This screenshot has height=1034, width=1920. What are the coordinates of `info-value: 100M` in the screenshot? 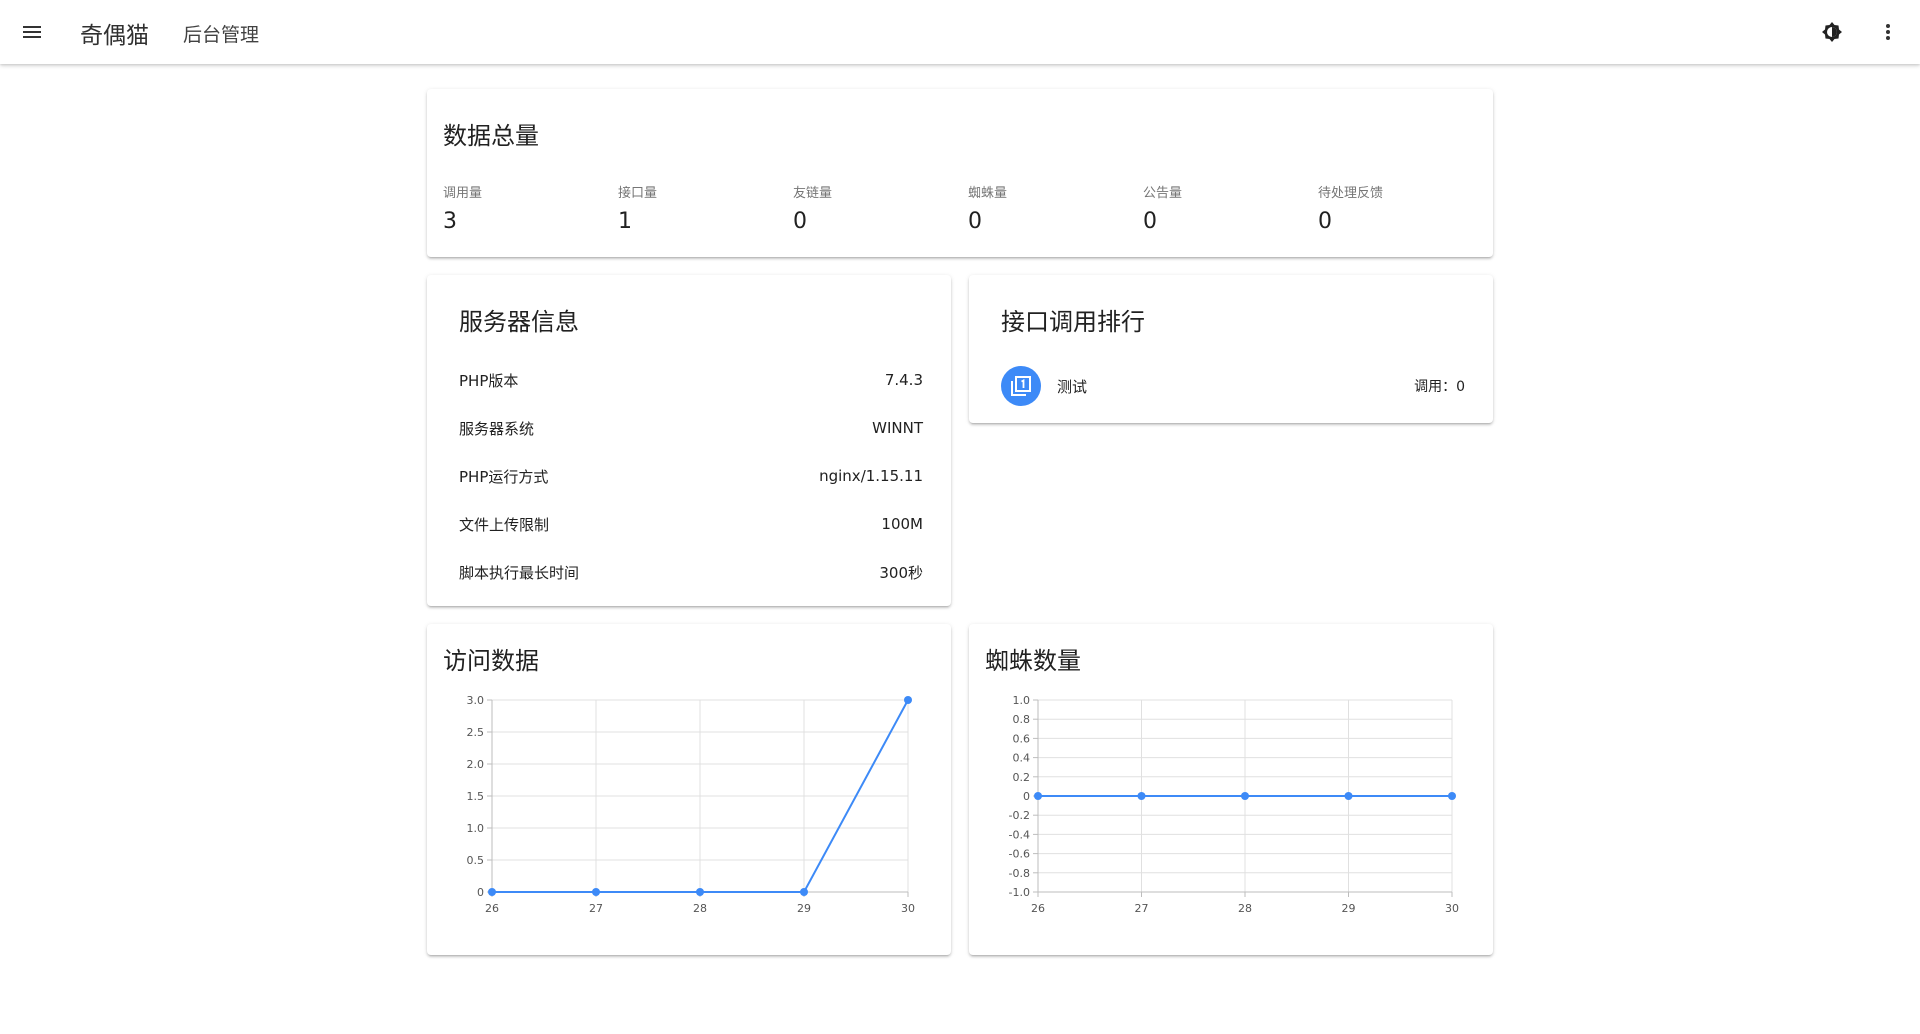 It's located at (902, 524).